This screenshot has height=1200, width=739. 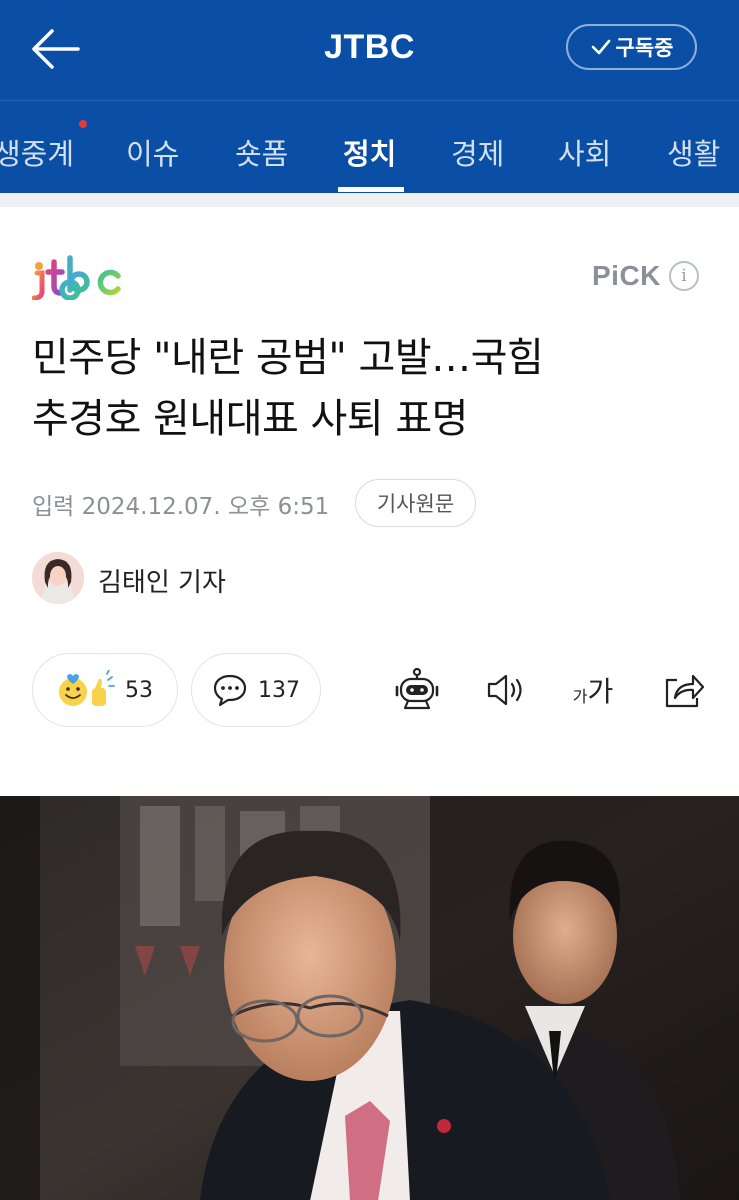 I want to click on reporter-photo, so click(x=58, y=578).